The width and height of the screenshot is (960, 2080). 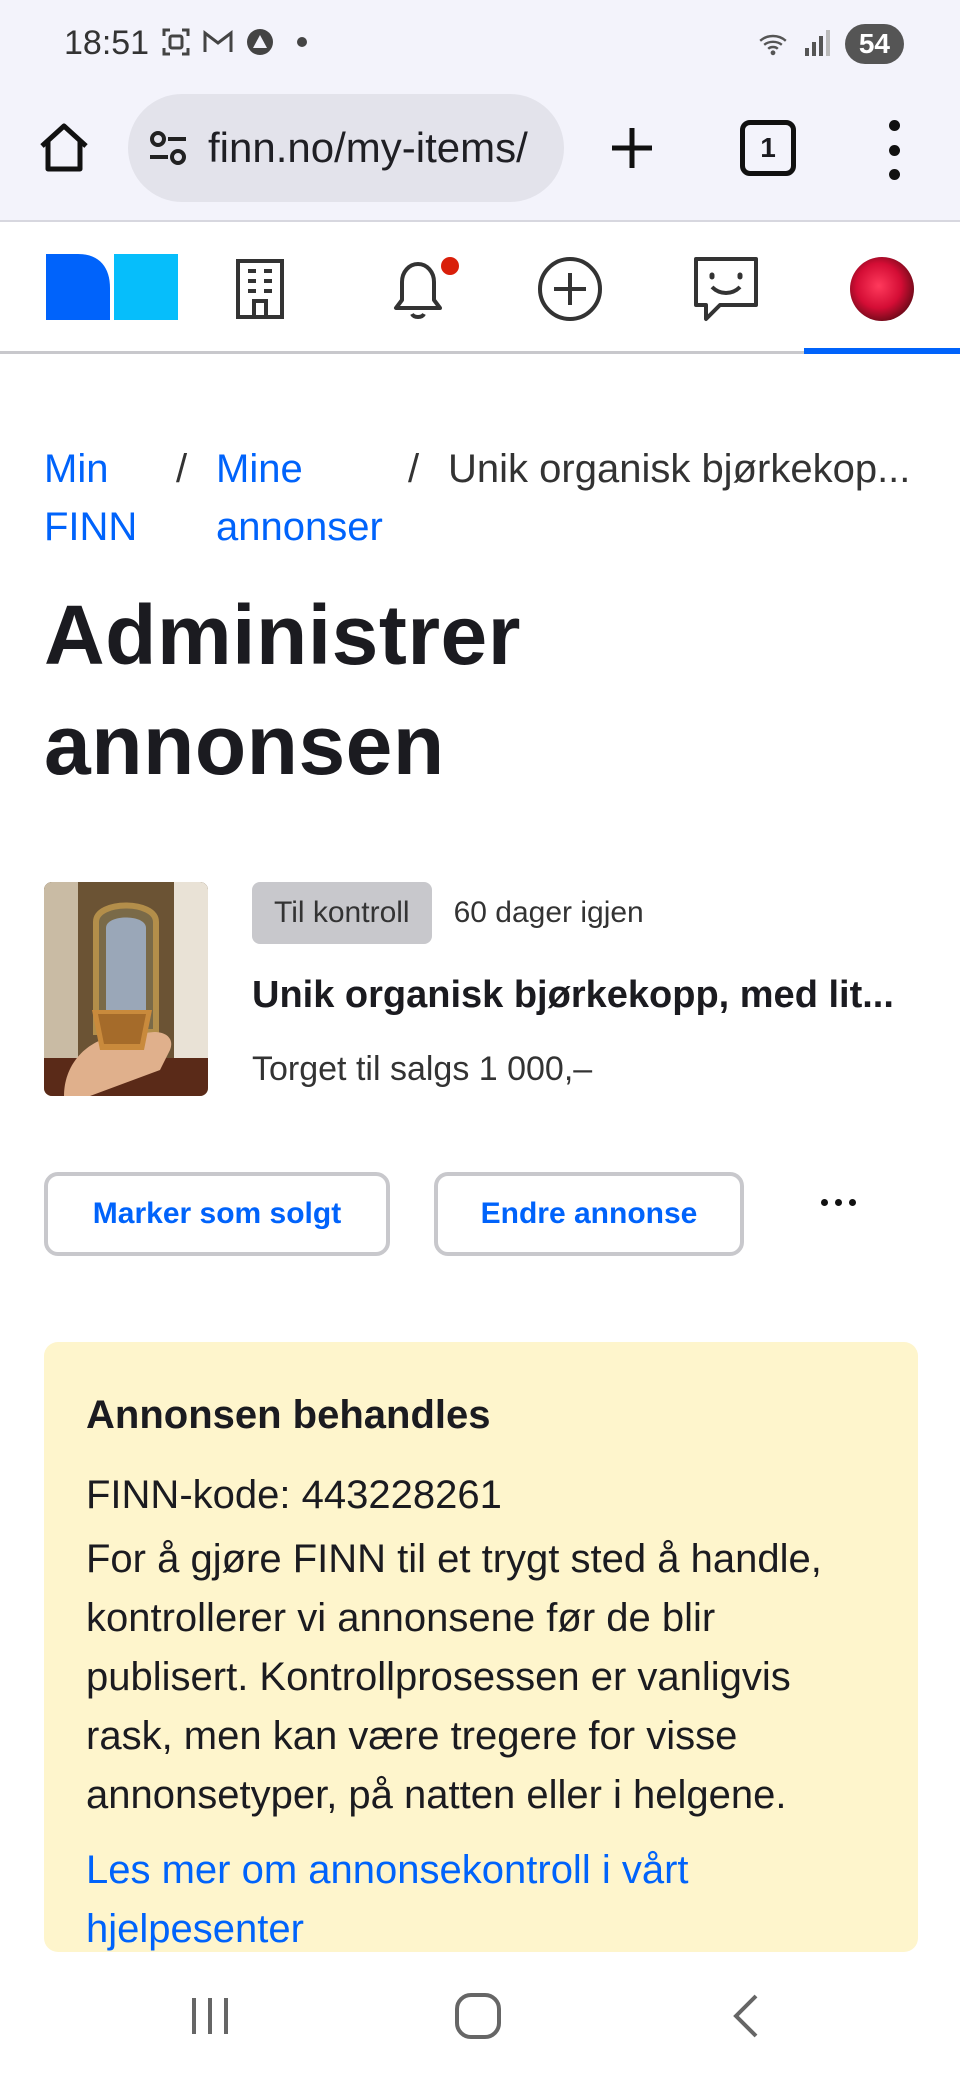 I want to click on new-ad-button, so click(x=570, y=289).